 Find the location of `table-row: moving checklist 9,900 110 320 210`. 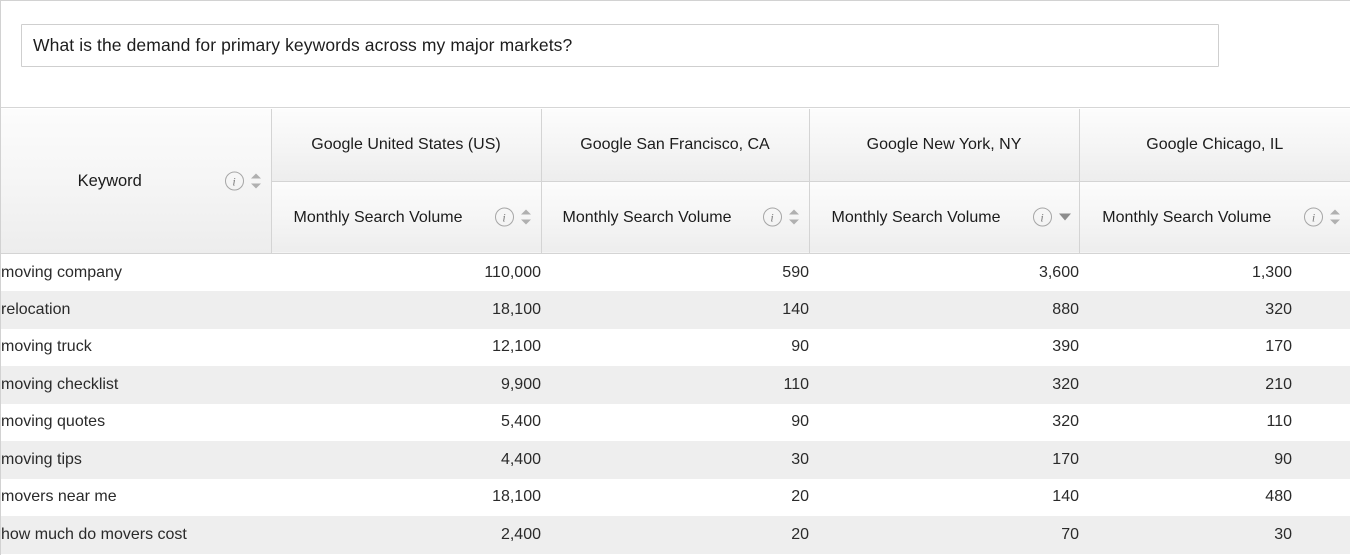

table-row: moving checklist 9,900 110 320 210 is located at coordinates (675, 385).